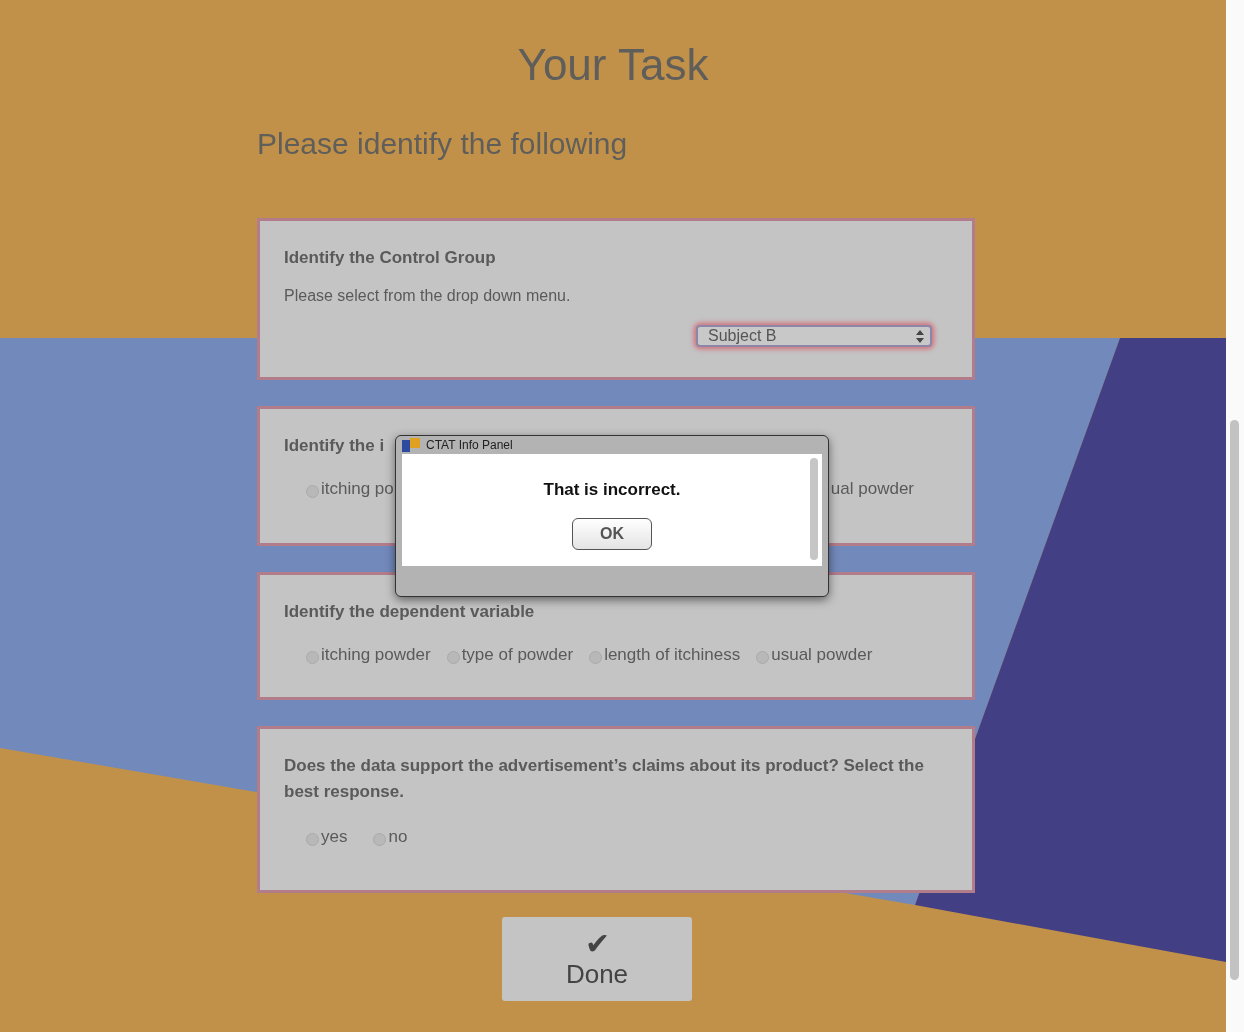 This screenshot has width=1244, height=1032. I want to click on question-heading: Identify the Control Group, so click(390, 258).